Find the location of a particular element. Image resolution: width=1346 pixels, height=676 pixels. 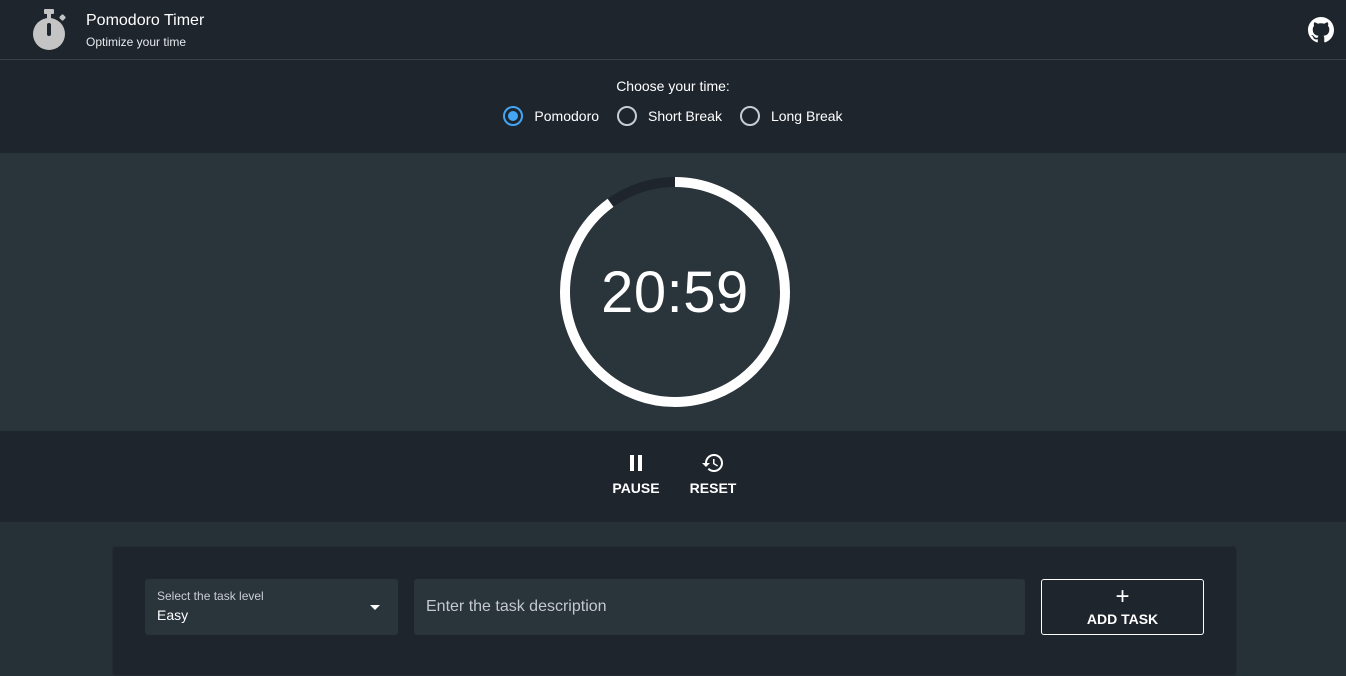

pause-label: PAUSE is located at coordinates (636, 488).